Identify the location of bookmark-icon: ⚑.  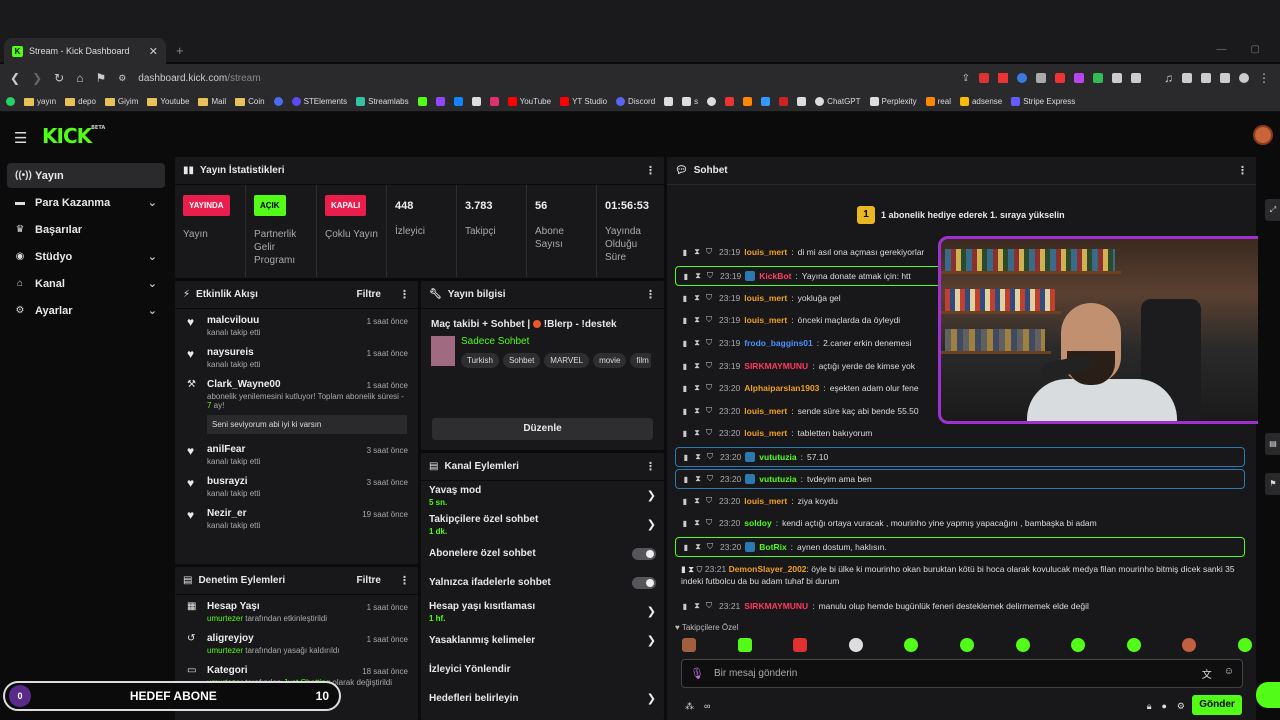
(100, 78).